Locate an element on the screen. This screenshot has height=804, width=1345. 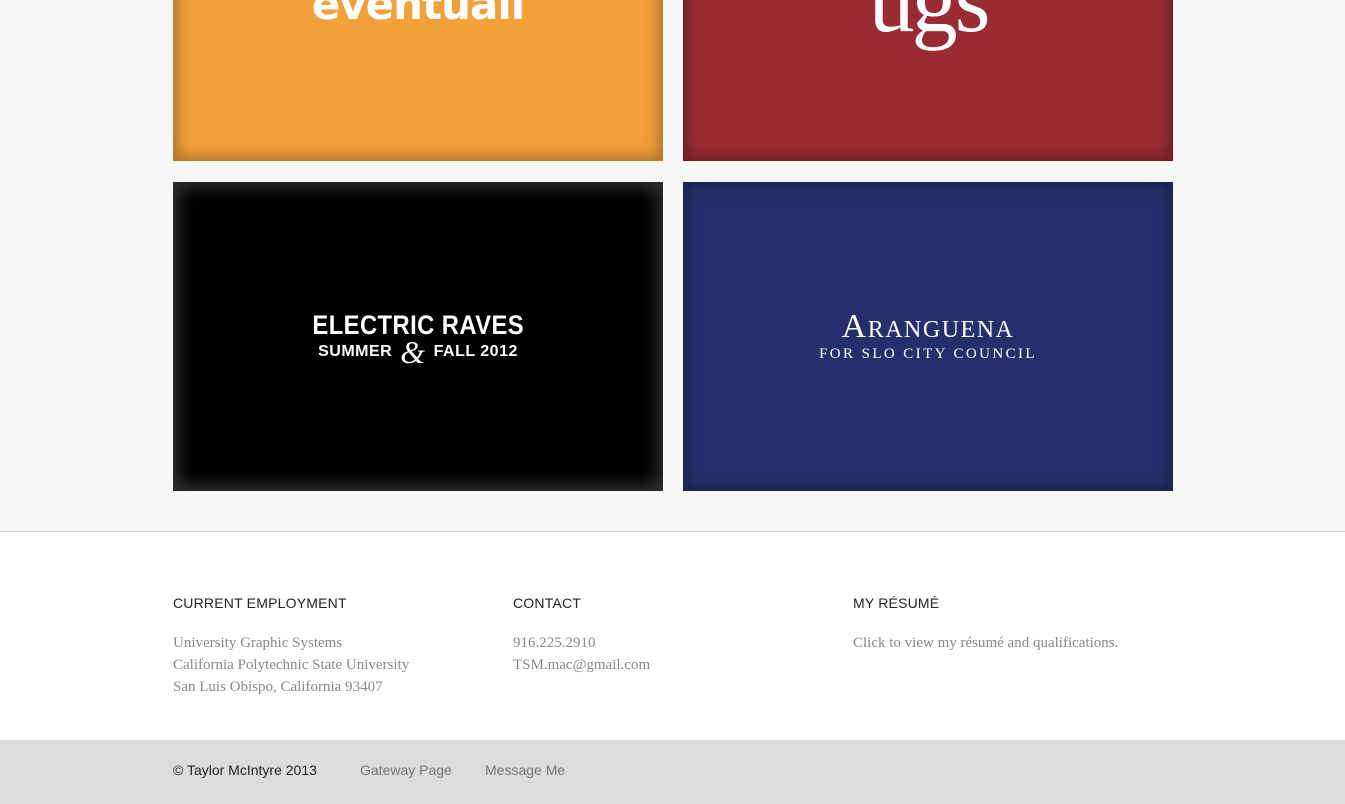
raves-ampersand: & is located at coordinates (413, 351).